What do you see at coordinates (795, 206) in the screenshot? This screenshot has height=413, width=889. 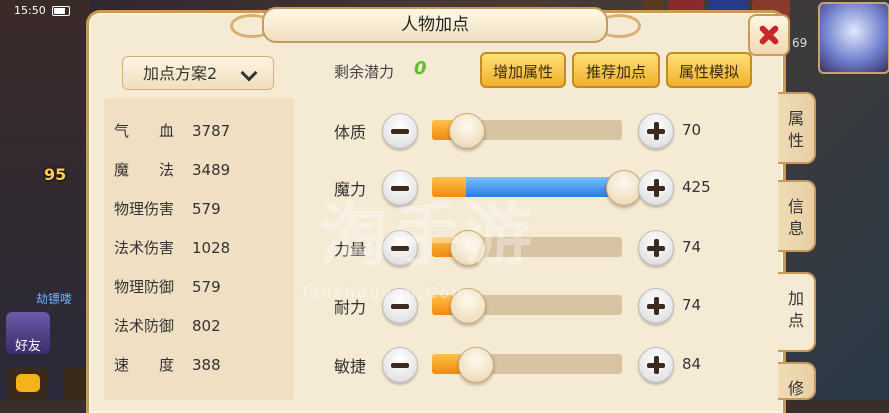 I see `tab-label-char: 信` at bounding box center [795, 206].